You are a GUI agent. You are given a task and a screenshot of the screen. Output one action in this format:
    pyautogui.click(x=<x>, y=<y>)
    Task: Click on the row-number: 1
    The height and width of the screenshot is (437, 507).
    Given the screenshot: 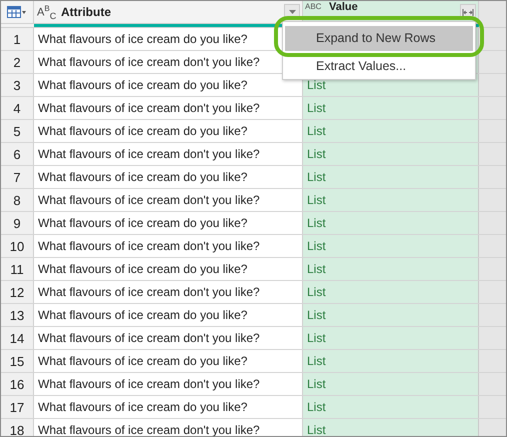 What is the action you would take?
    pyautogui.click(x=17, y=39)
    